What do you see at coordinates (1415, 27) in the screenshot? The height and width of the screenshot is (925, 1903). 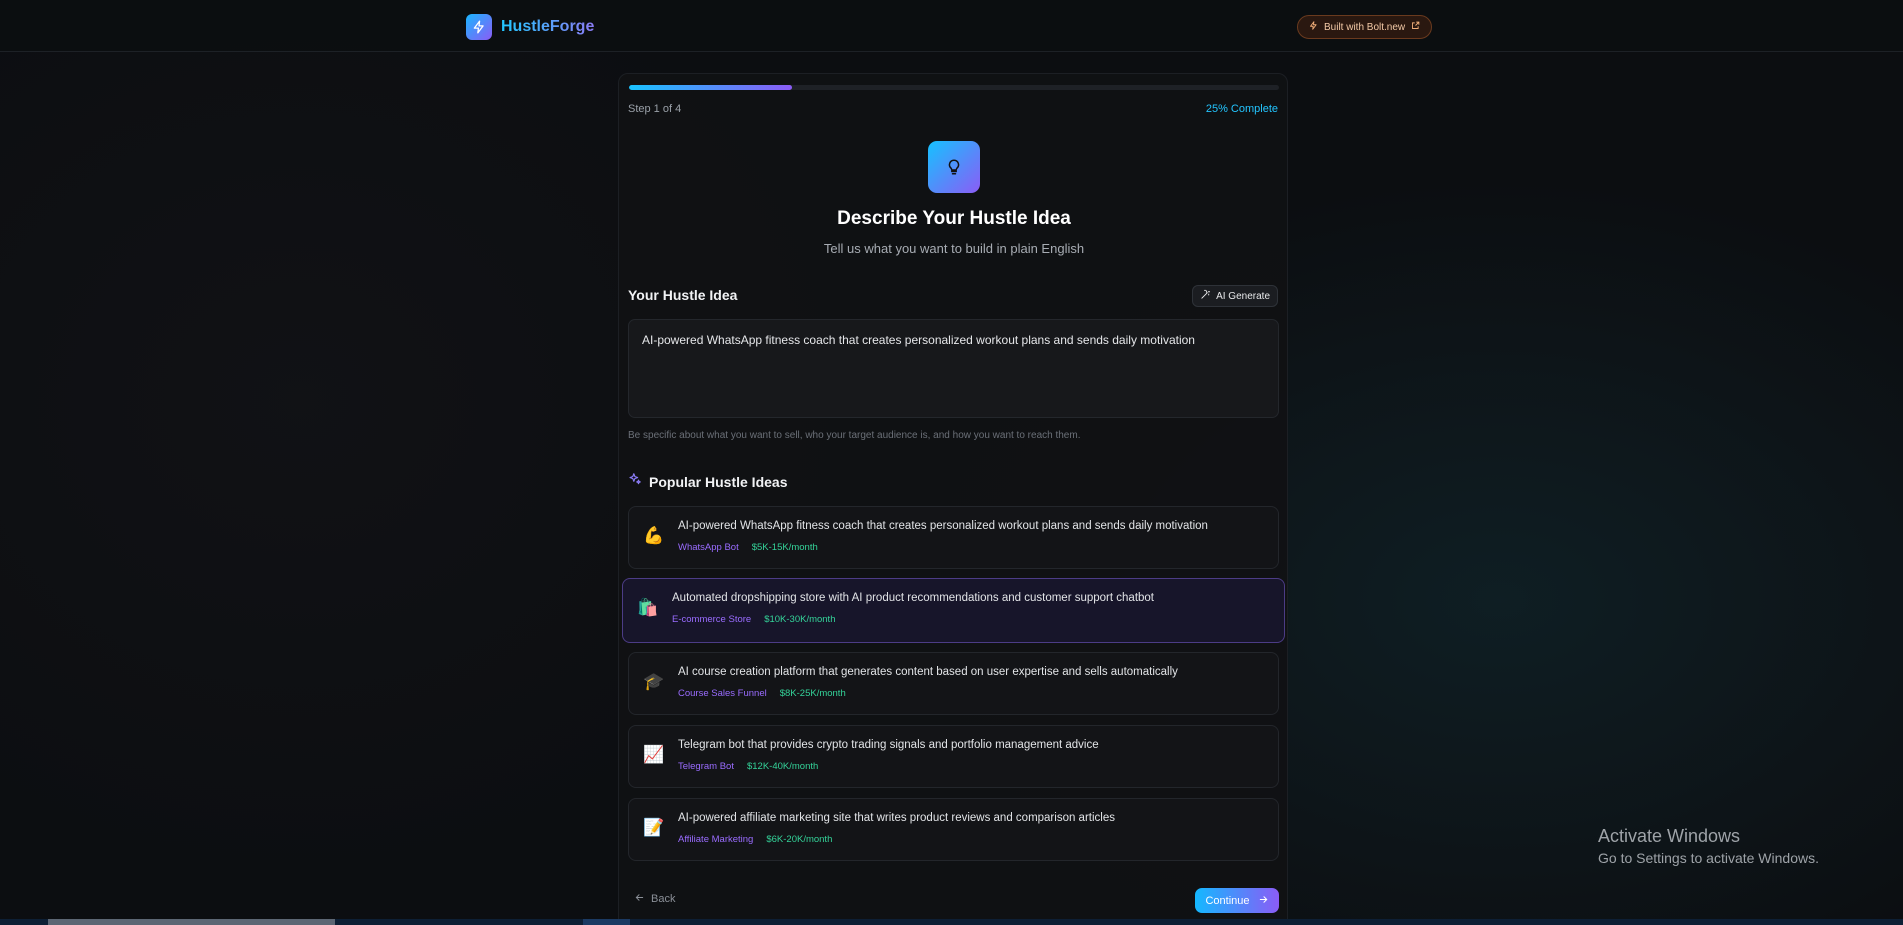 I see `external-link-icon` at bounding box center [1415, 27].